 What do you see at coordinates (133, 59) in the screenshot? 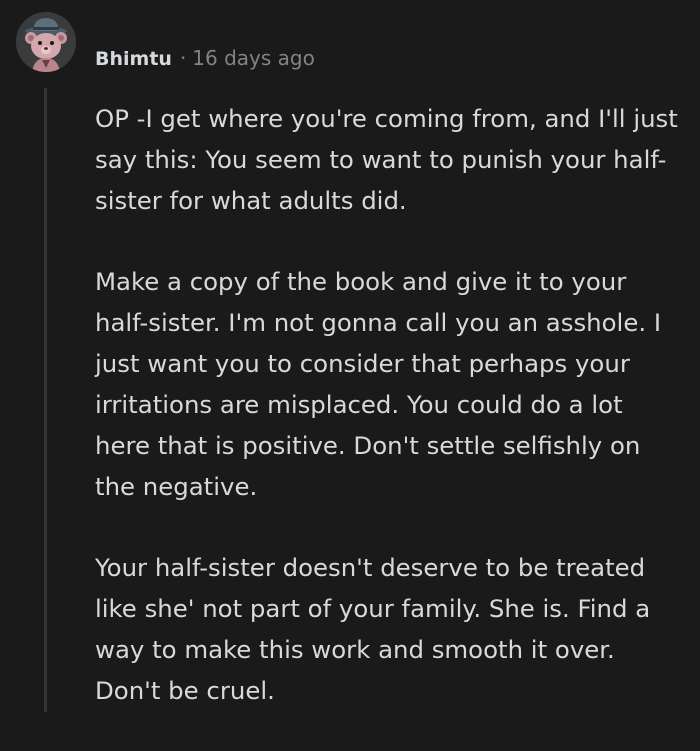
I see `author-name: Bhimtu` at bounding box center [133, 59].